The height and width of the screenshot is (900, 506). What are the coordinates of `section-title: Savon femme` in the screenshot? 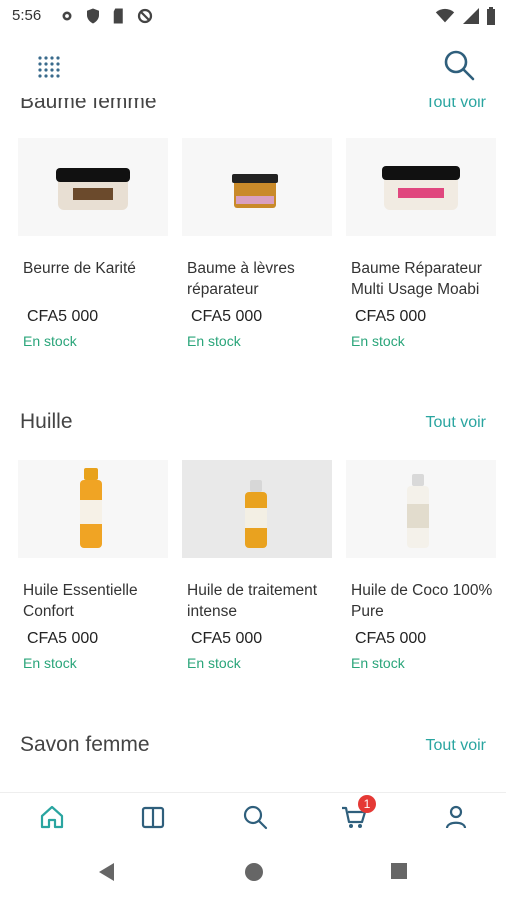 It's located at (85, 744).